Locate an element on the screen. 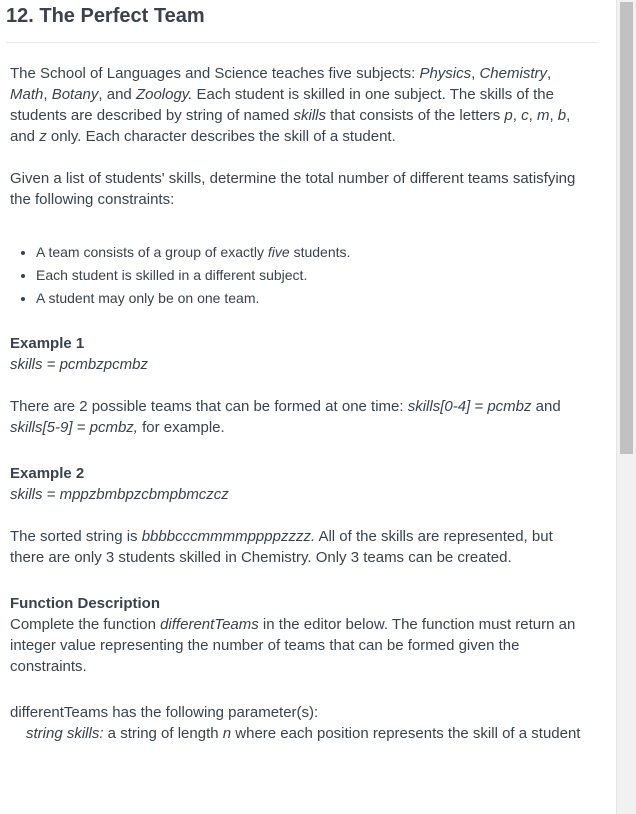 This screenshot has height=814, width=636. function-description-heading: Function Description is located at coordinates (85, 603).